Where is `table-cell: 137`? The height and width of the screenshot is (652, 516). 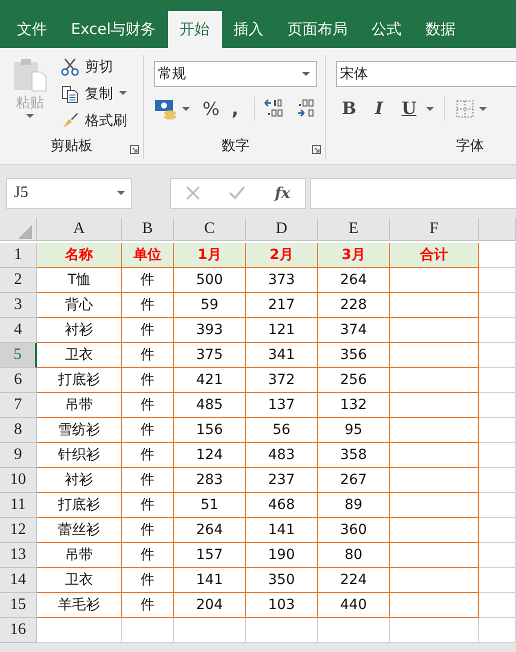 table-cell: 137 is located at coordinates (282, 405).